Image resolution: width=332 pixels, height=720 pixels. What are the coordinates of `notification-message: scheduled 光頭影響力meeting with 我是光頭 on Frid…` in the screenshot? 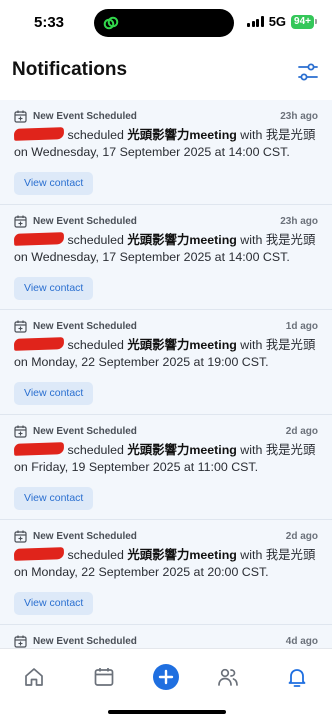 It's located at (164, 458).